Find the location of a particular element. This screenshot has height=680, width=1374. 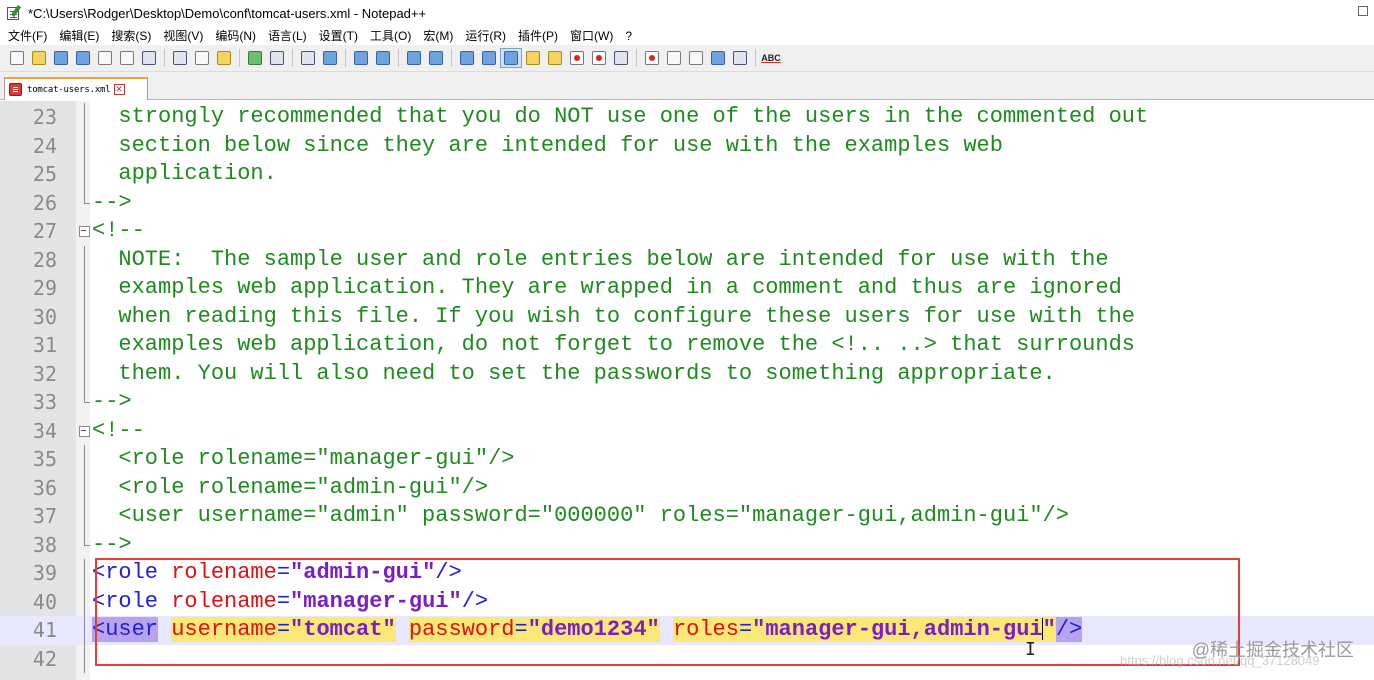

tab-tomcat-users-xml: tomcat-users.xml ✕ is located at coordinates (76, 88).